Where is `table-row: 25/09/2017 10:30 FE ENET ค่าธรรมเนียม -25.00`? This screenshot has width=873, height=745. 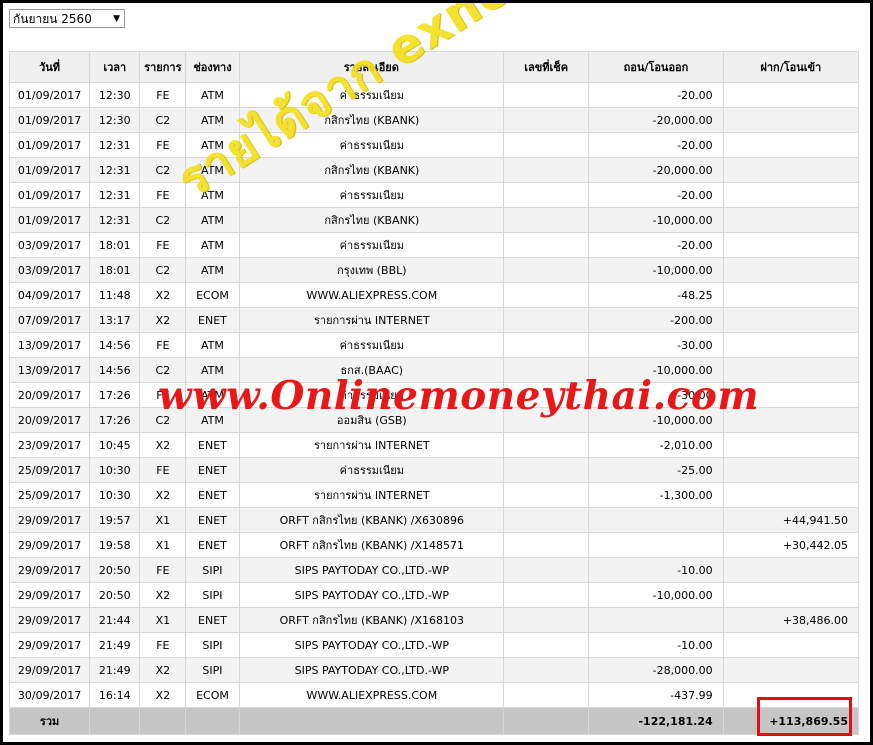 table-row: 25/09/2017 10:30 FE ENET ค่าธรรมเนียม -25.00 is located at coordinates (434, 470).